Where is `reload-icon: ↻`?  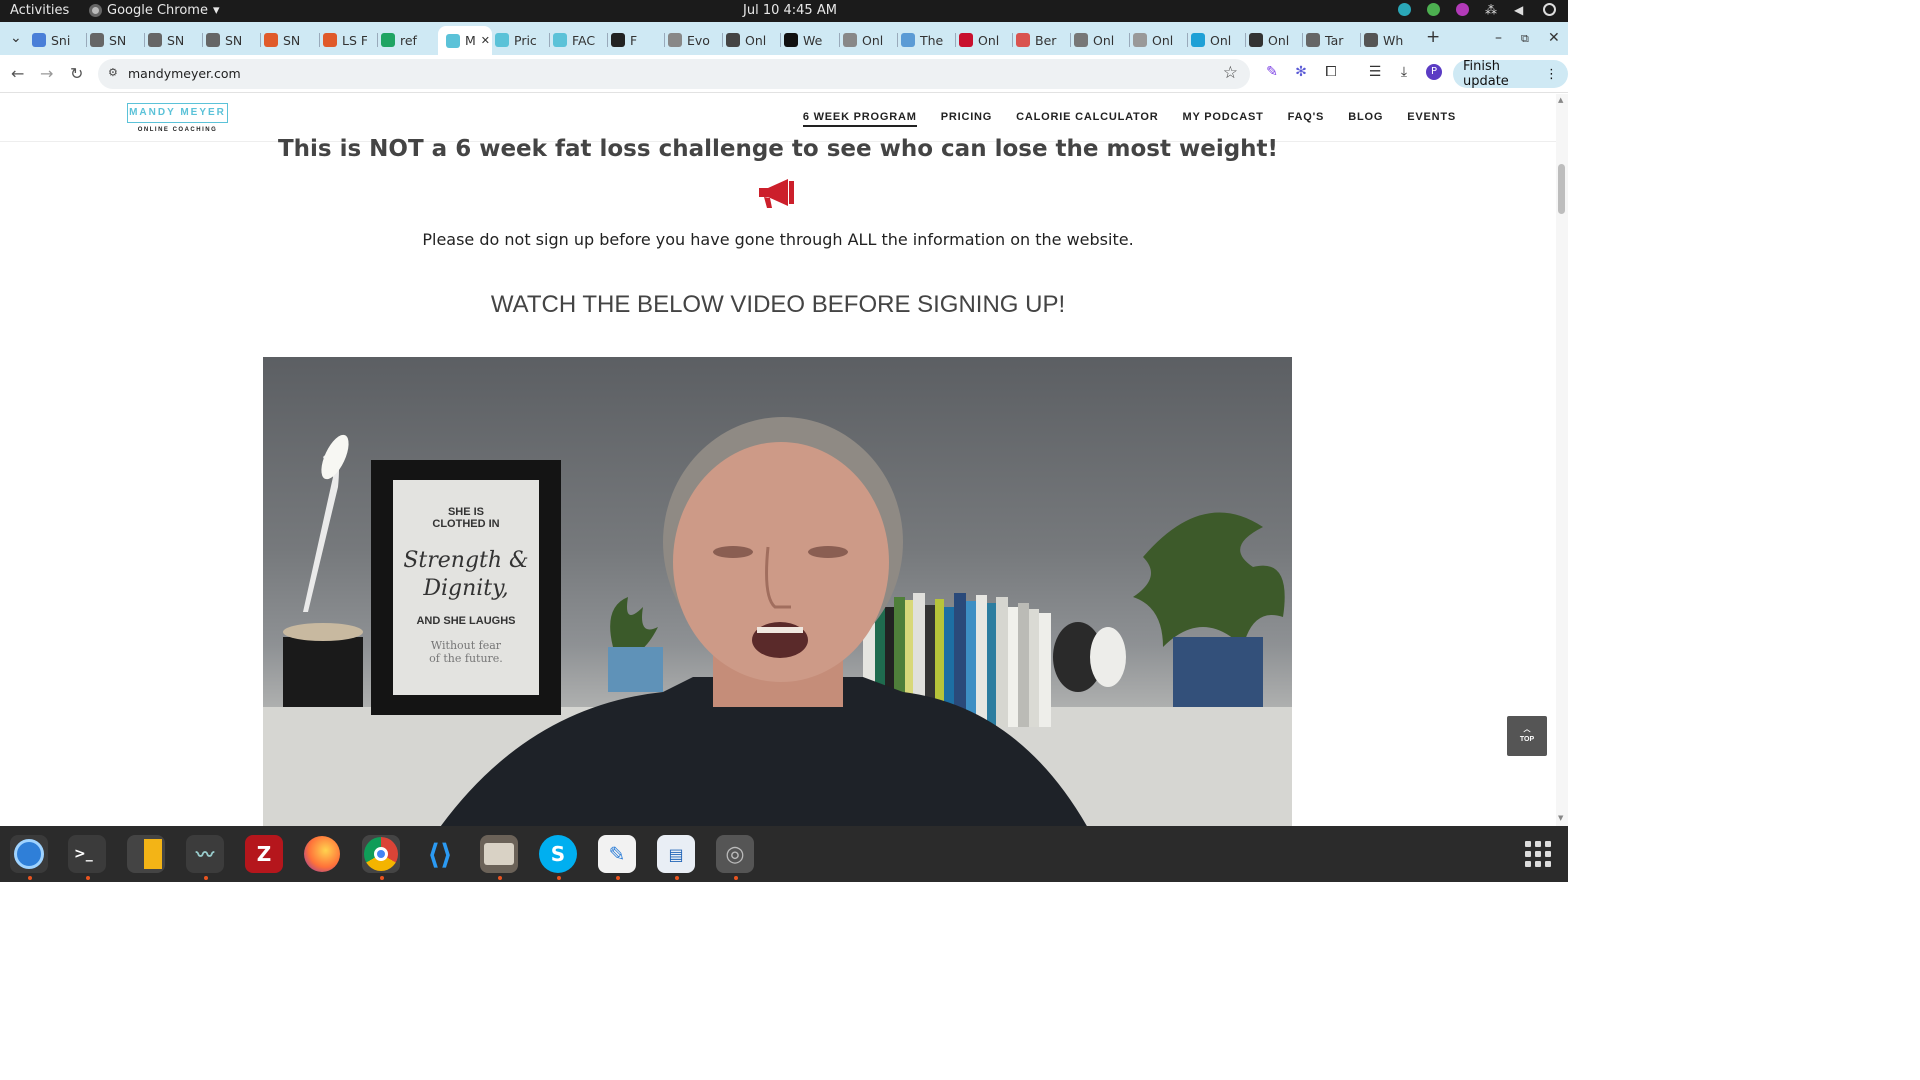
reload-icon: ↻ is located at coordinates (76, 73).